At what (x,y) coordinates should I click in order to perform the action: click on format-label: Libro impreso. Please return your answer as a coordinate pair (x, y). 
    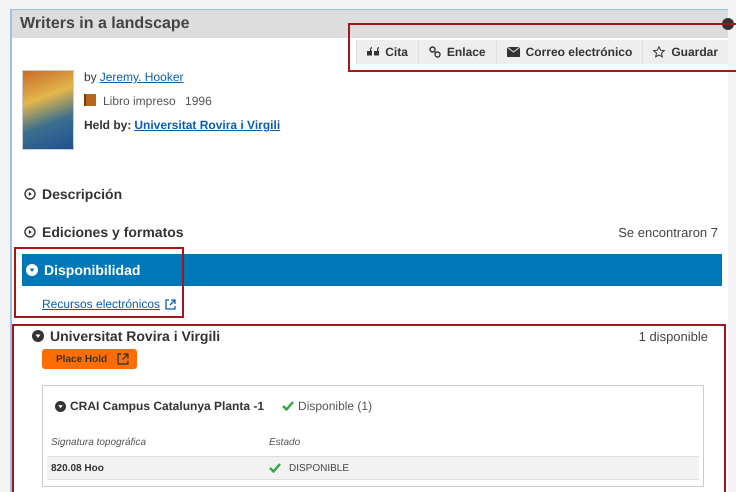
    Looking at the image, I should click on (139, 101).